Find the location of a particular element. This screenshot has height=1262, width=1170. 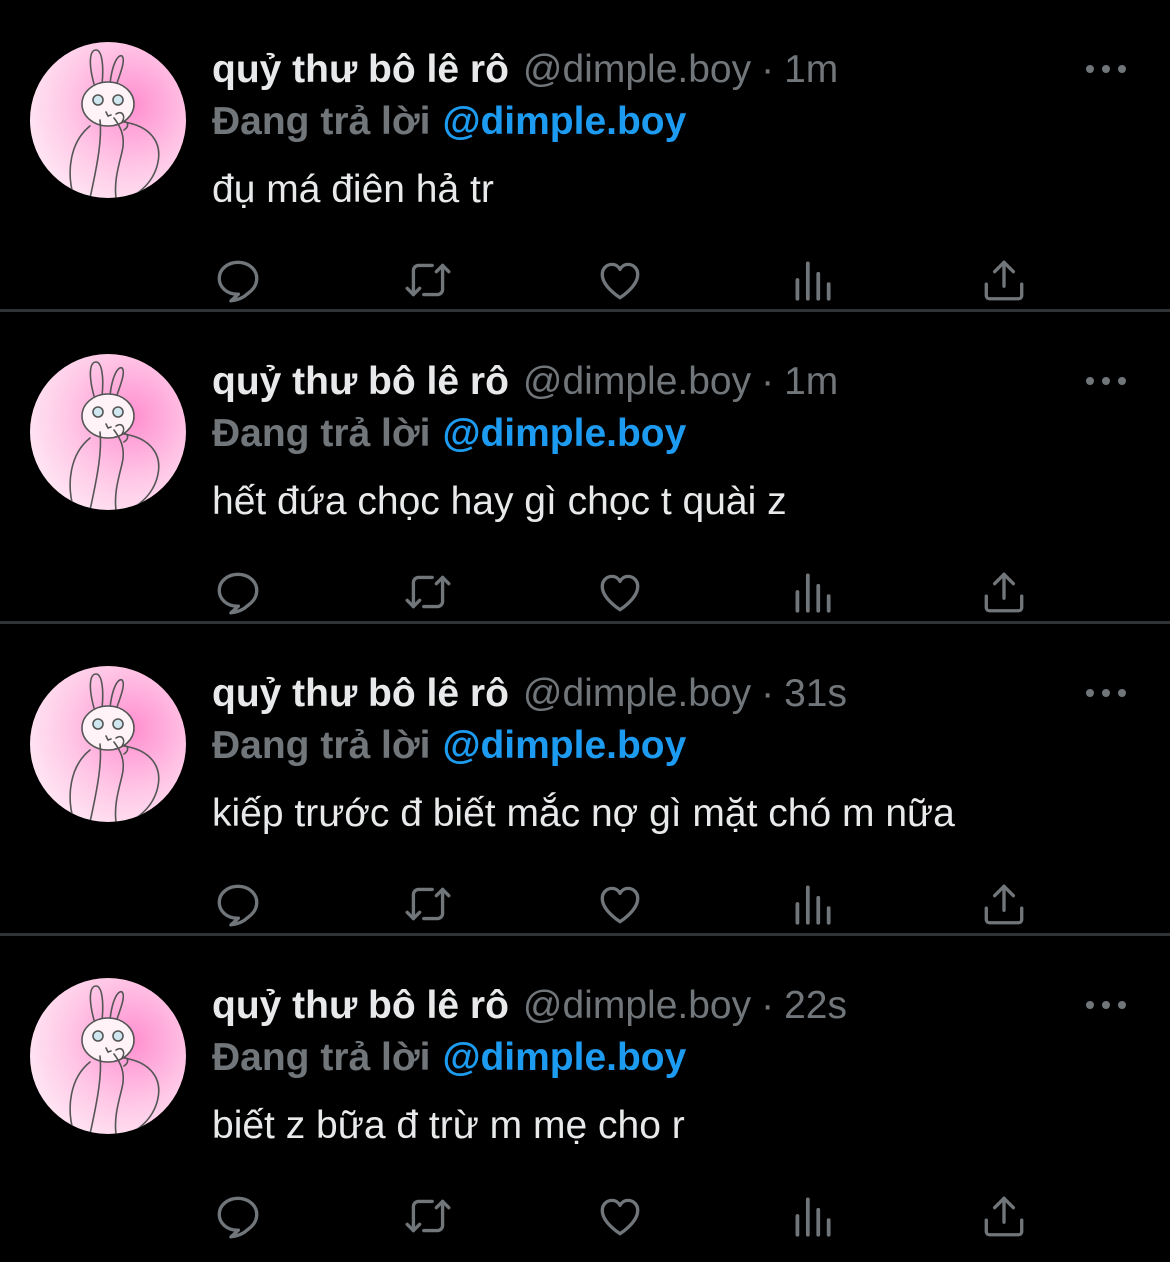

tweet-text: hết đứa chọc hay gì chọc t quài z is located at coordinates (499, 501).